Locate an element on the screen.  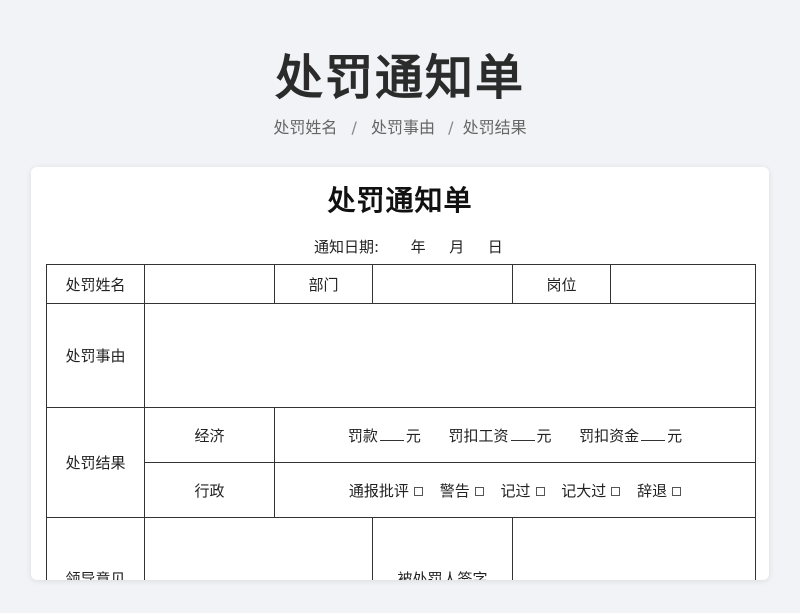
option-criticism: 通报批评 is located at coordinates (378, 490).